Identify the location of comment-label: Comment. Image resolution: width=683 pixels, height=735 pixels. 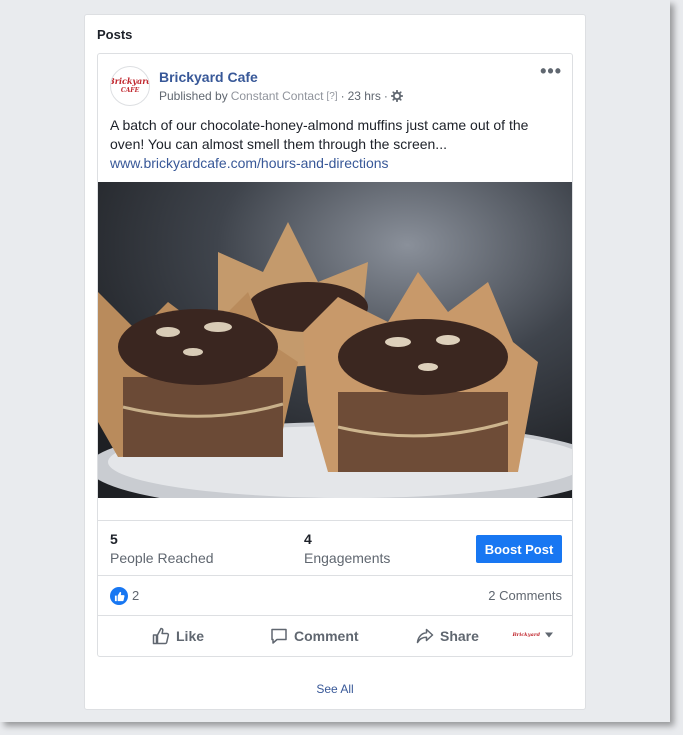
(326, 636).